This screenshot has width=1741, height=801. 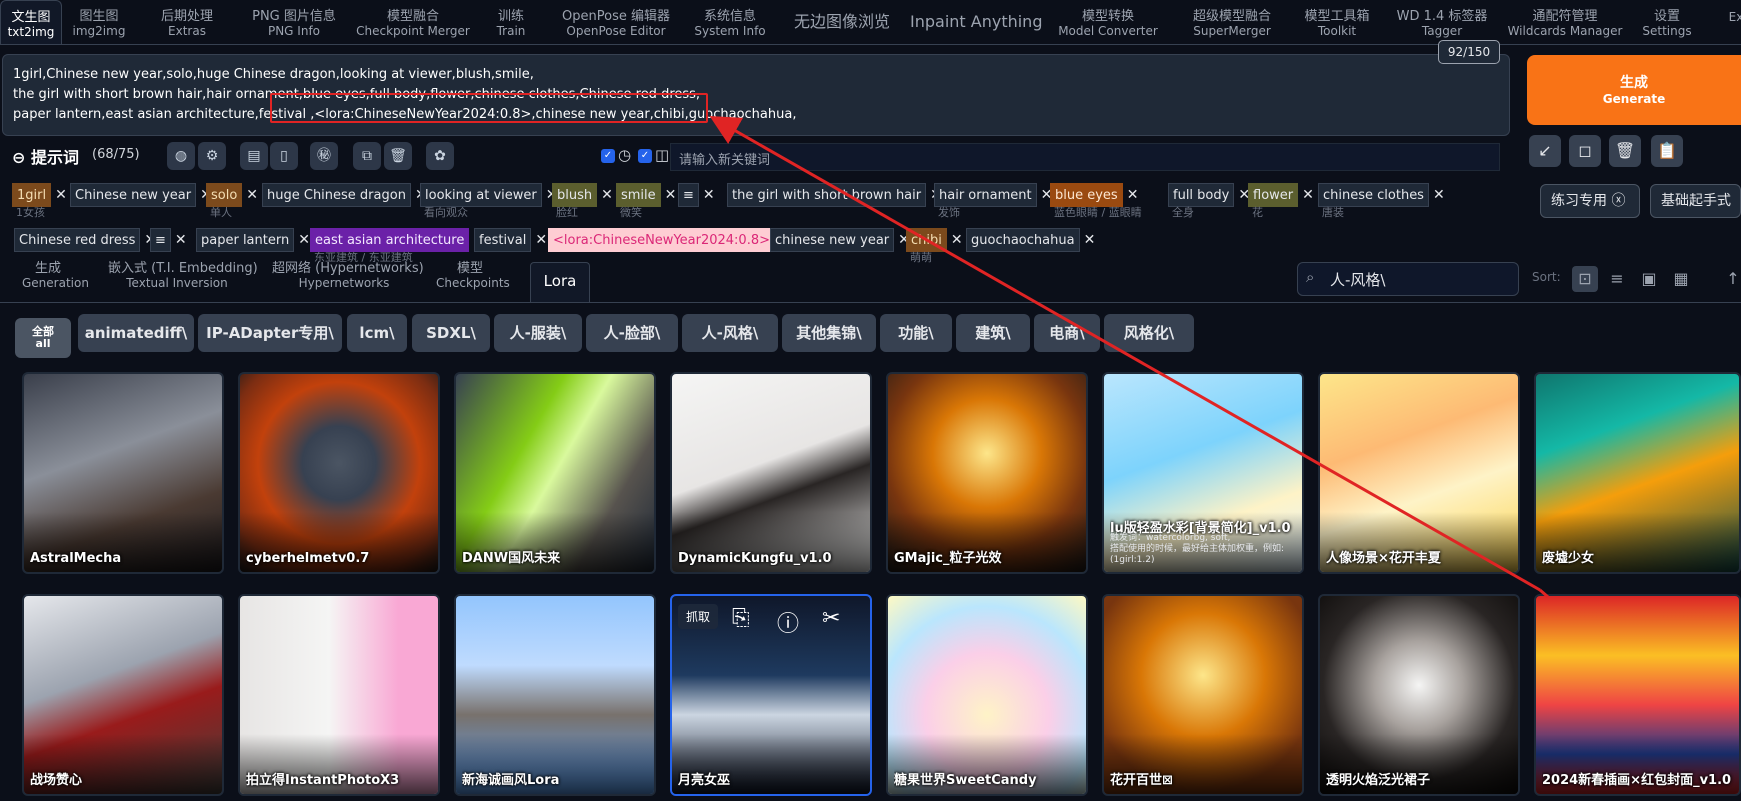 What do you see at coordinates (730, 333) in the screenshot?
I see `filter-chip: 人-风格\` at bounding box center [730, 333].